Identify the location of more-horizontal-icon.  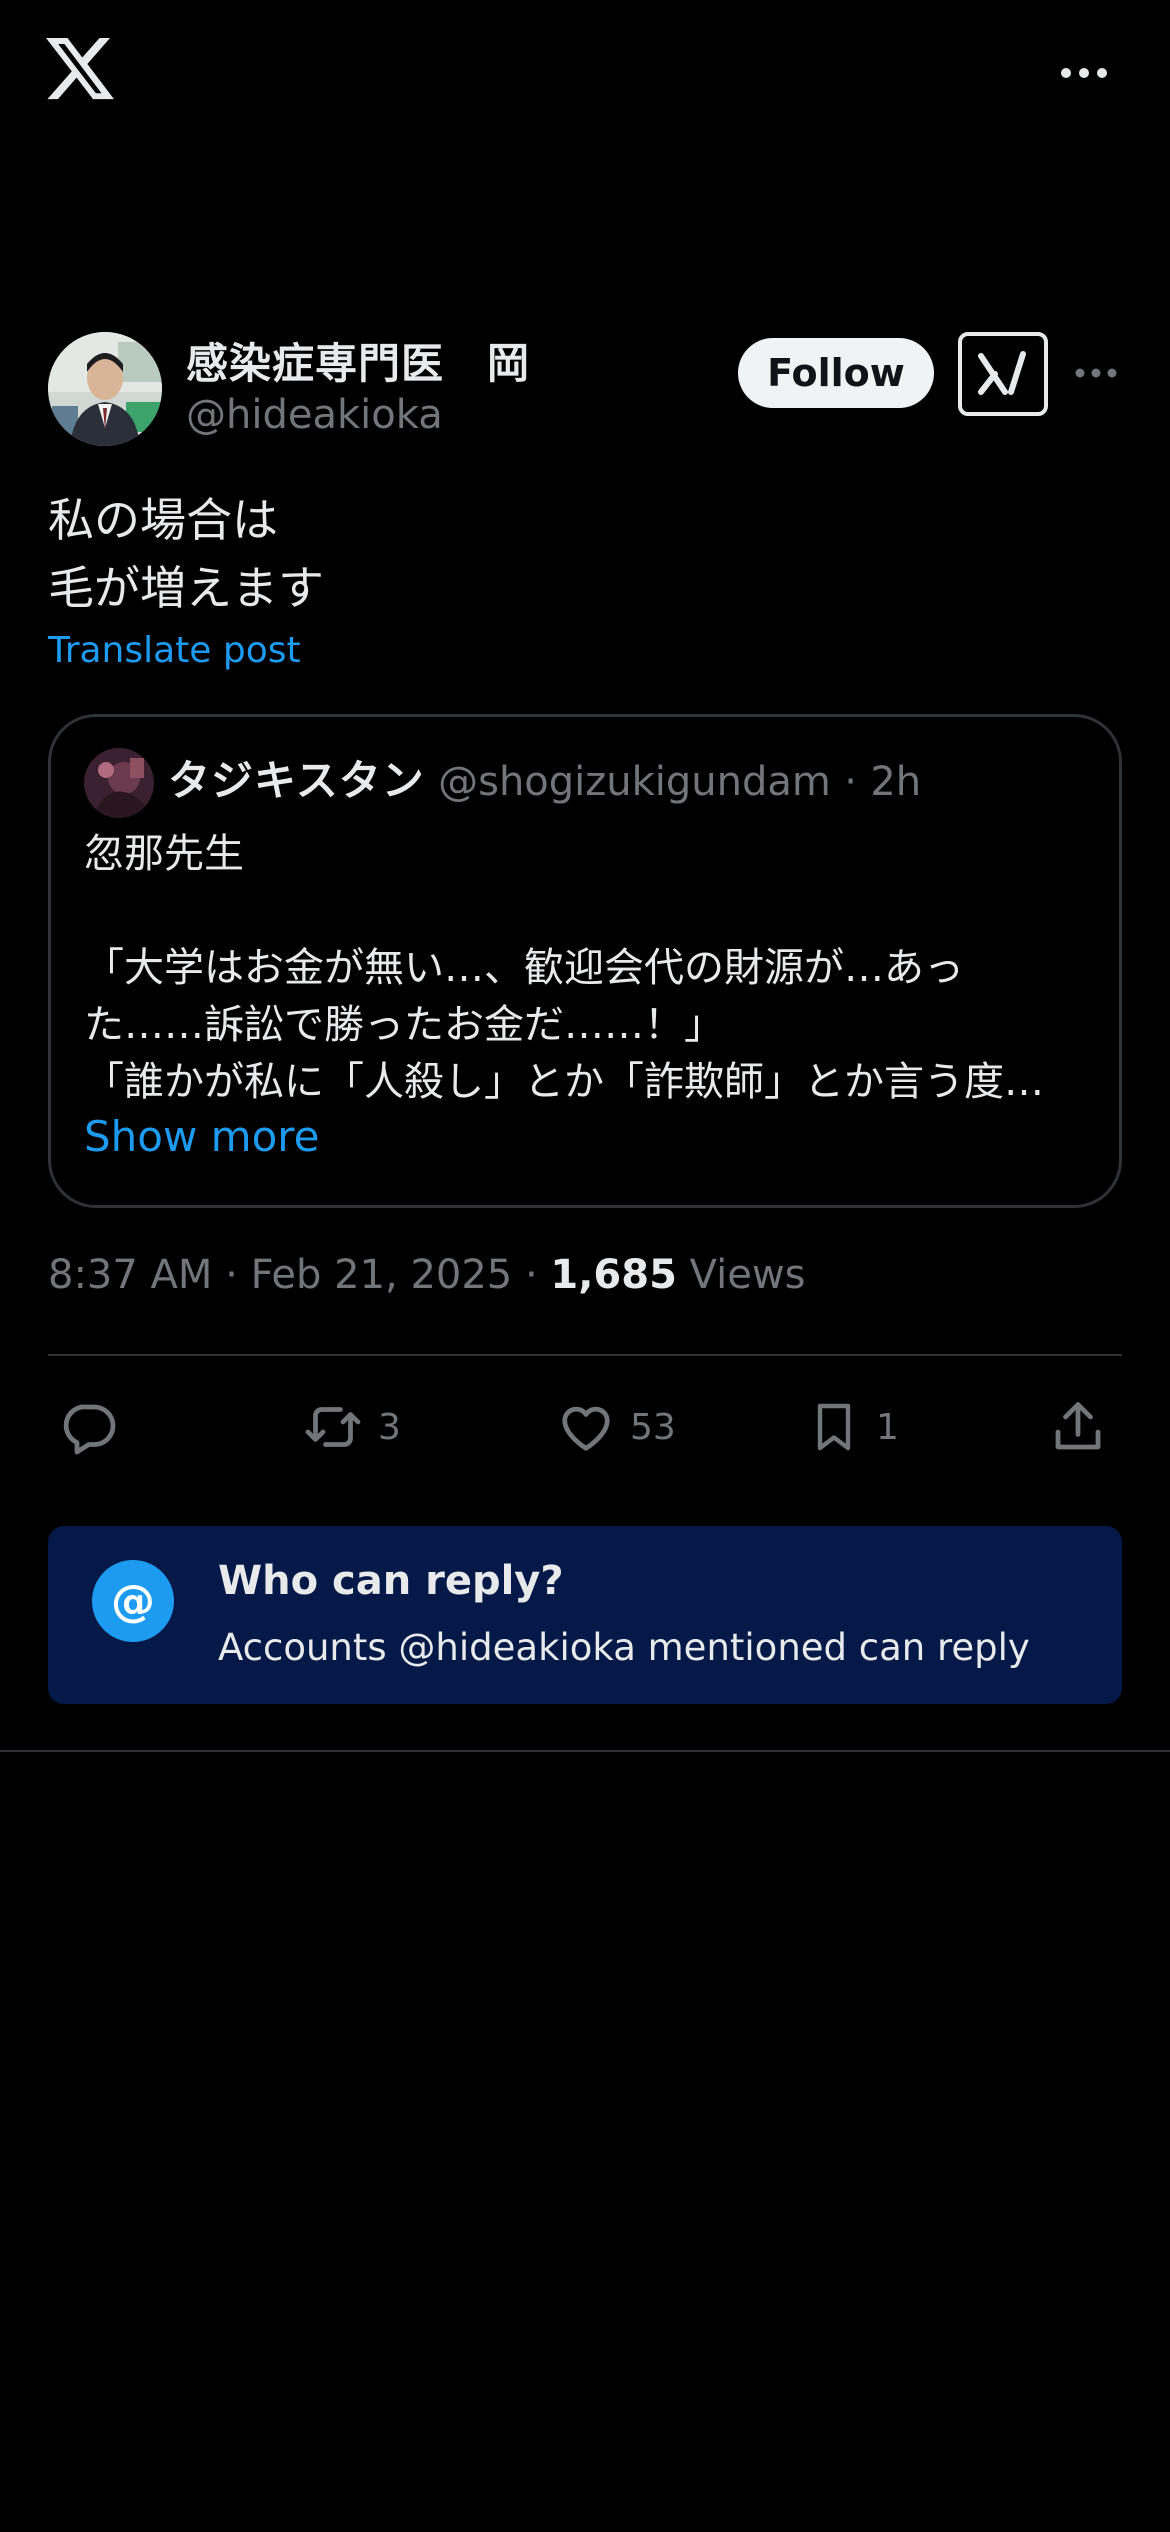
(1084, 73).